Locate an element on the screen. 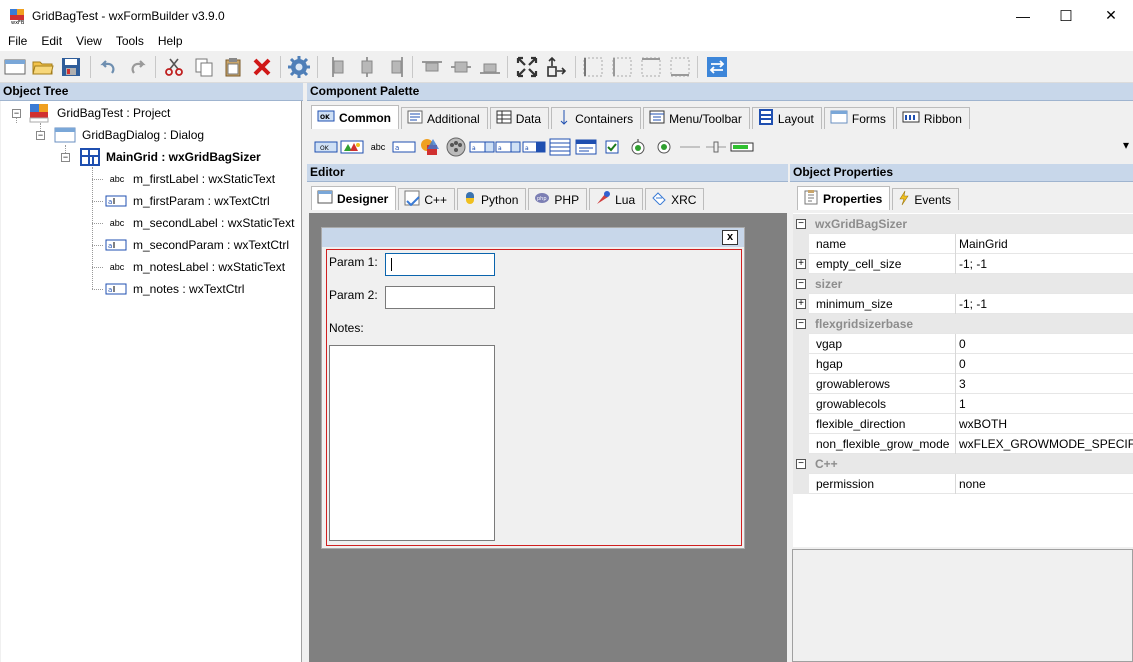  tree-node-dialog: GridBagDialog : Dialog is located at coordinates (129, 135).